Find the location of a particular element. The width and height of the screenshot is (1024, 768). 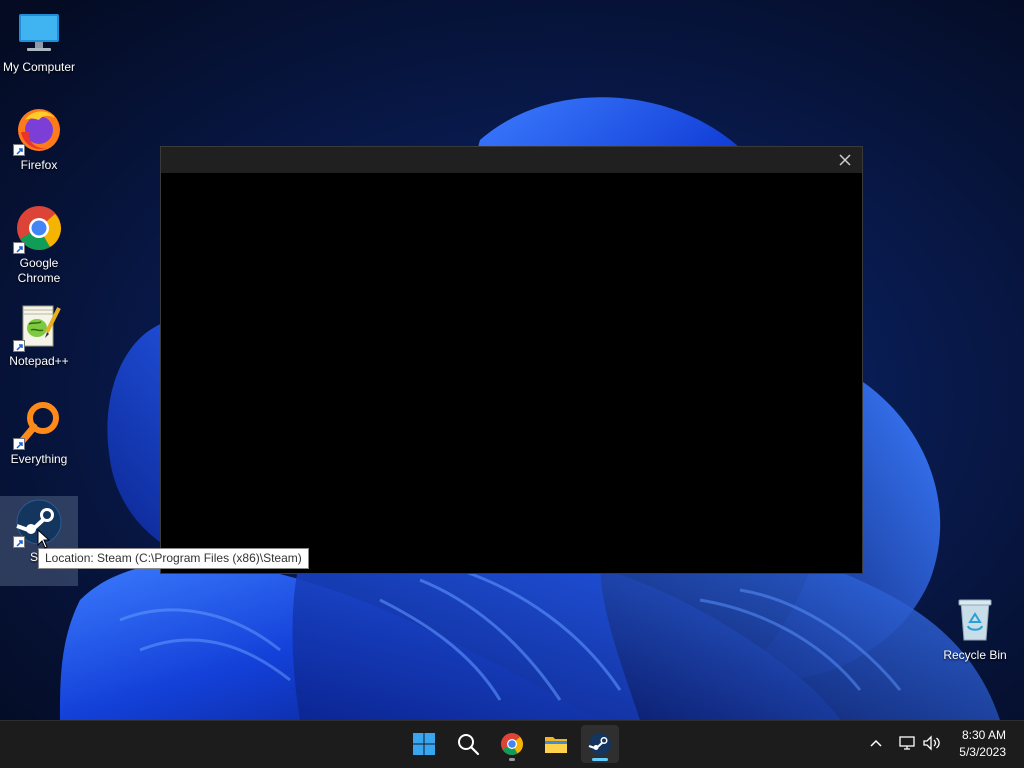

desktop-icon-firefox: Firefox is located at coordinates (39, 149).